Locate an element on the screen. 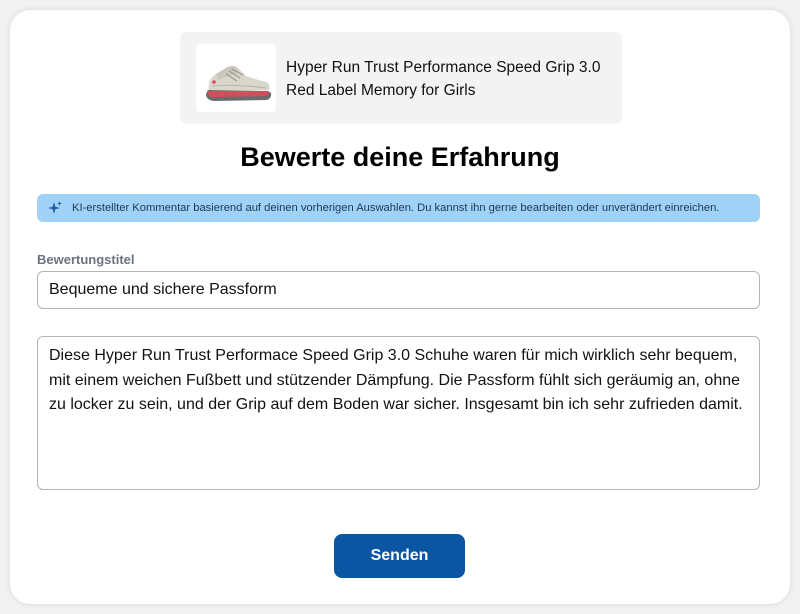  sparkle-icon is located at coordinates (55, 207).